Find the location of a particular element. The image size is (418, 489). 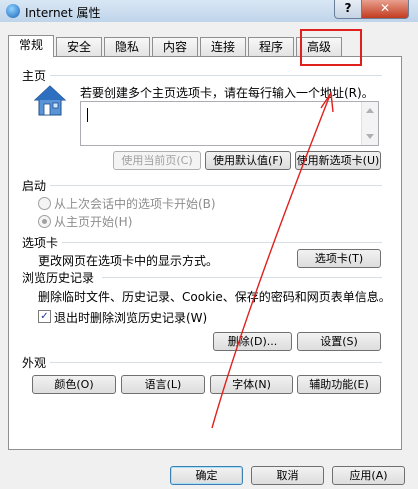

tab-advanced: 高级 is located at coordinates (319, 46).